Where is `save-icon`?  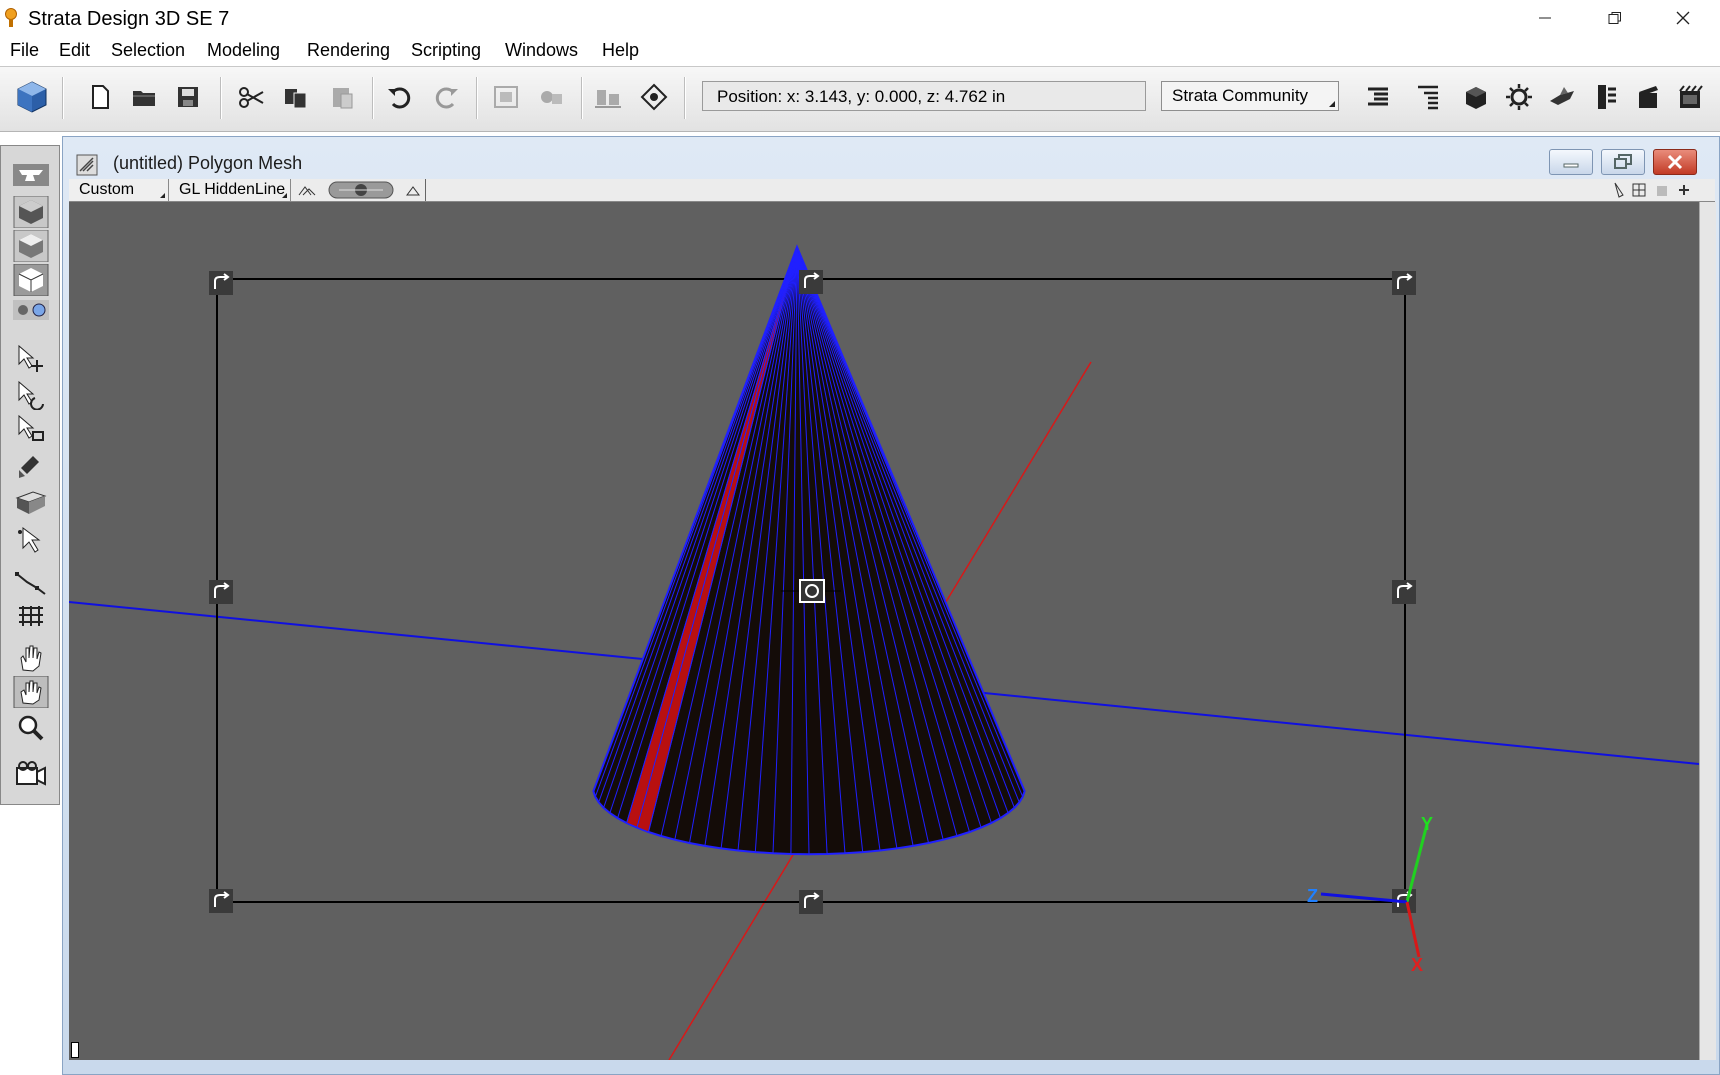
save-icon is located at coordinates (188, 97).